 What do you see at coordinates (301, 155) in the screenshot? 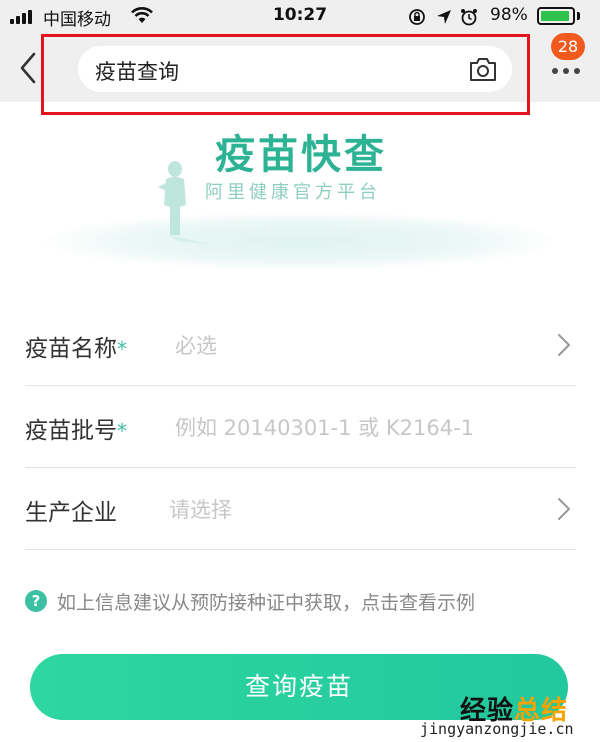
I see `hero-title: 疫苗快查` at bounding box center [301, 155].